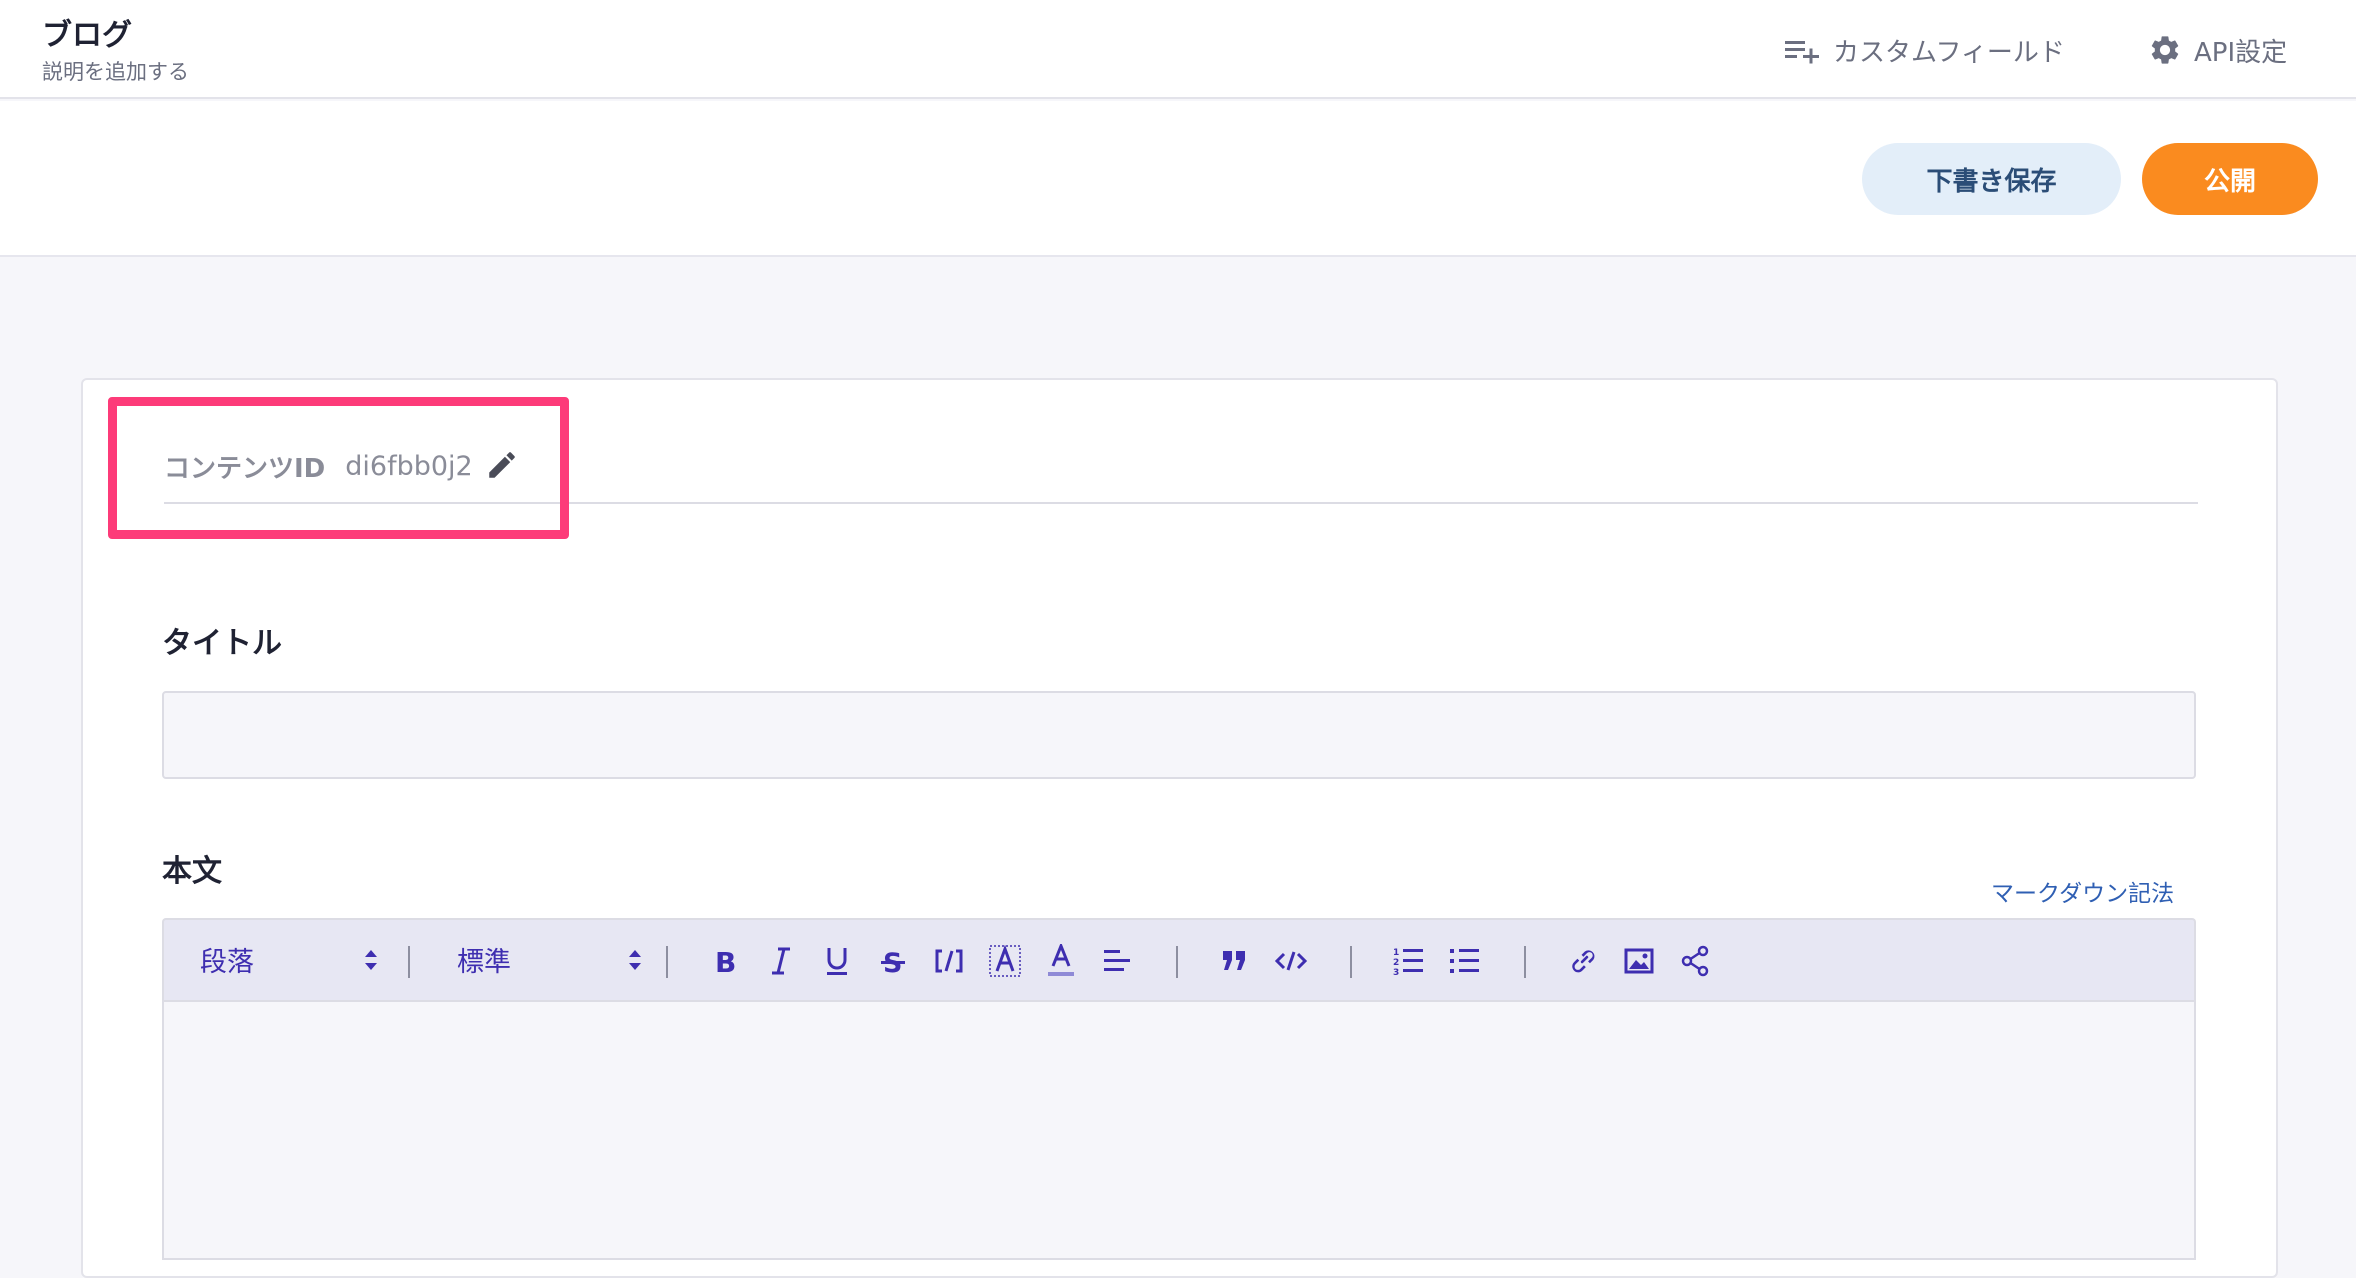  I want to click on code-block-icon, so click(1291, 961).